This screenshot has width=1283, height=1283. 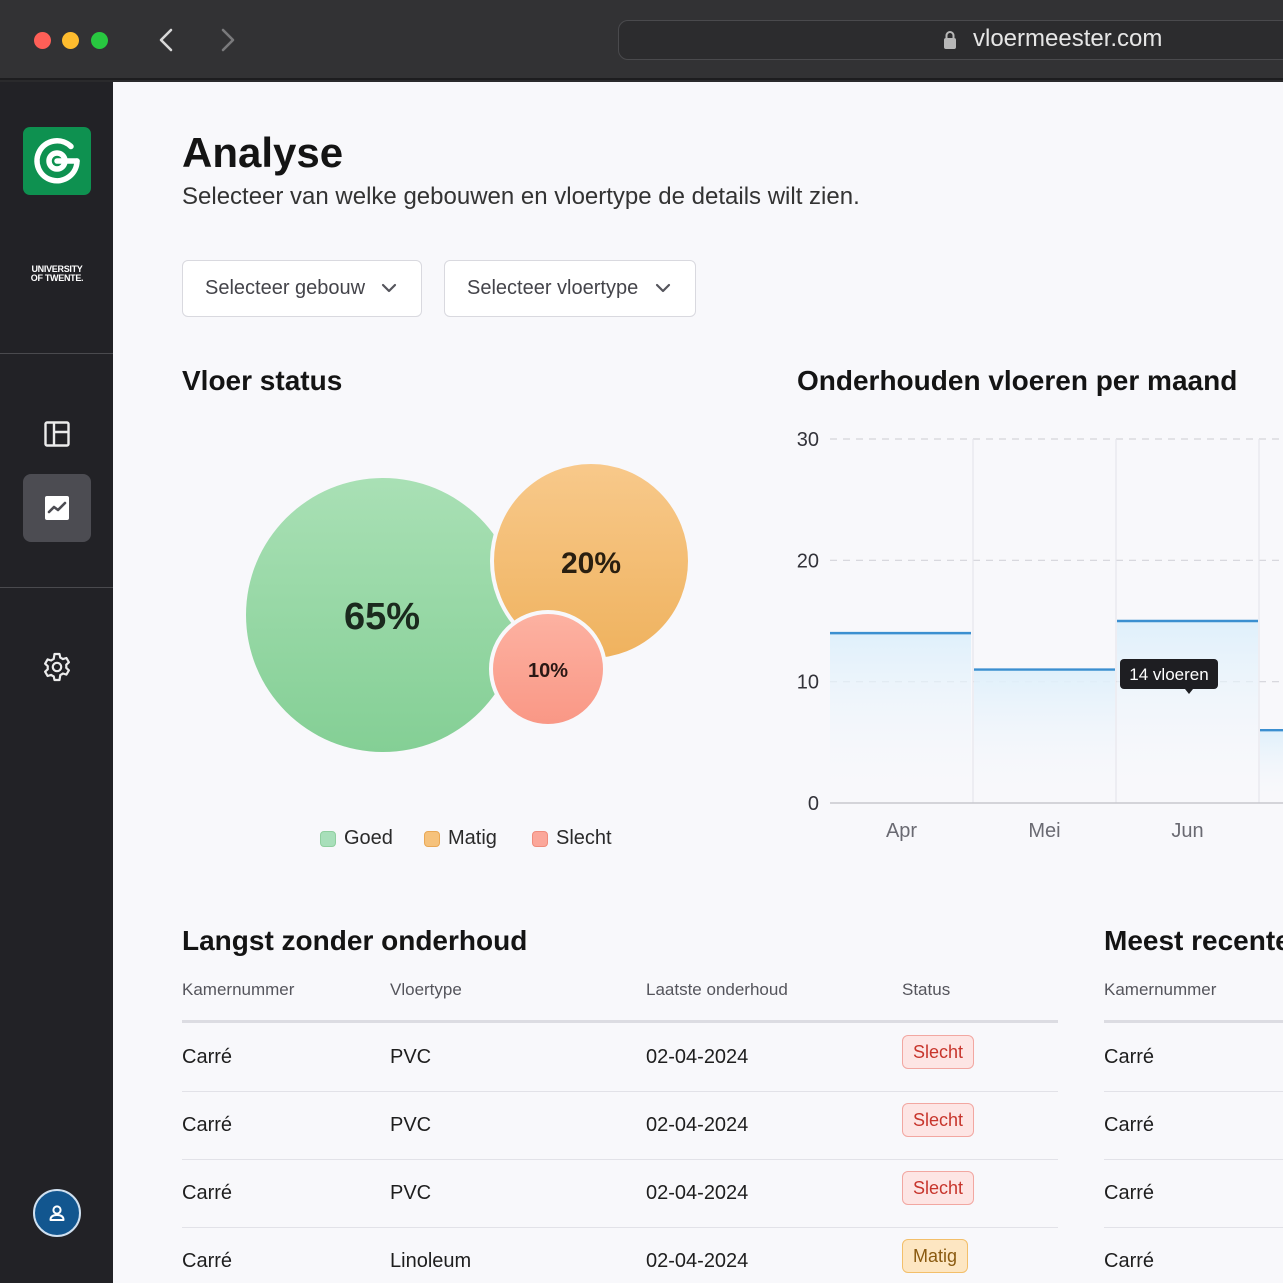 I want to click on minimize-window-button, so click(x=70, y=40).